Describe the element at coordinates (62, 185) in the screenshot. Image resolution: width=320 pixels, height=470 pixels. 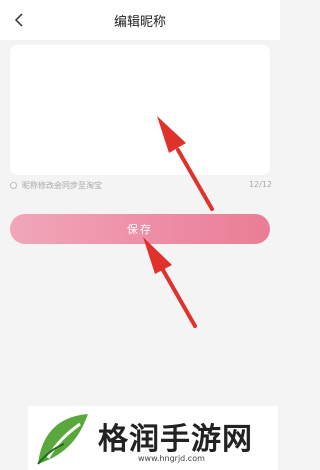
I see `sync-label: 昵称修改会同步至淘宝` at that location.